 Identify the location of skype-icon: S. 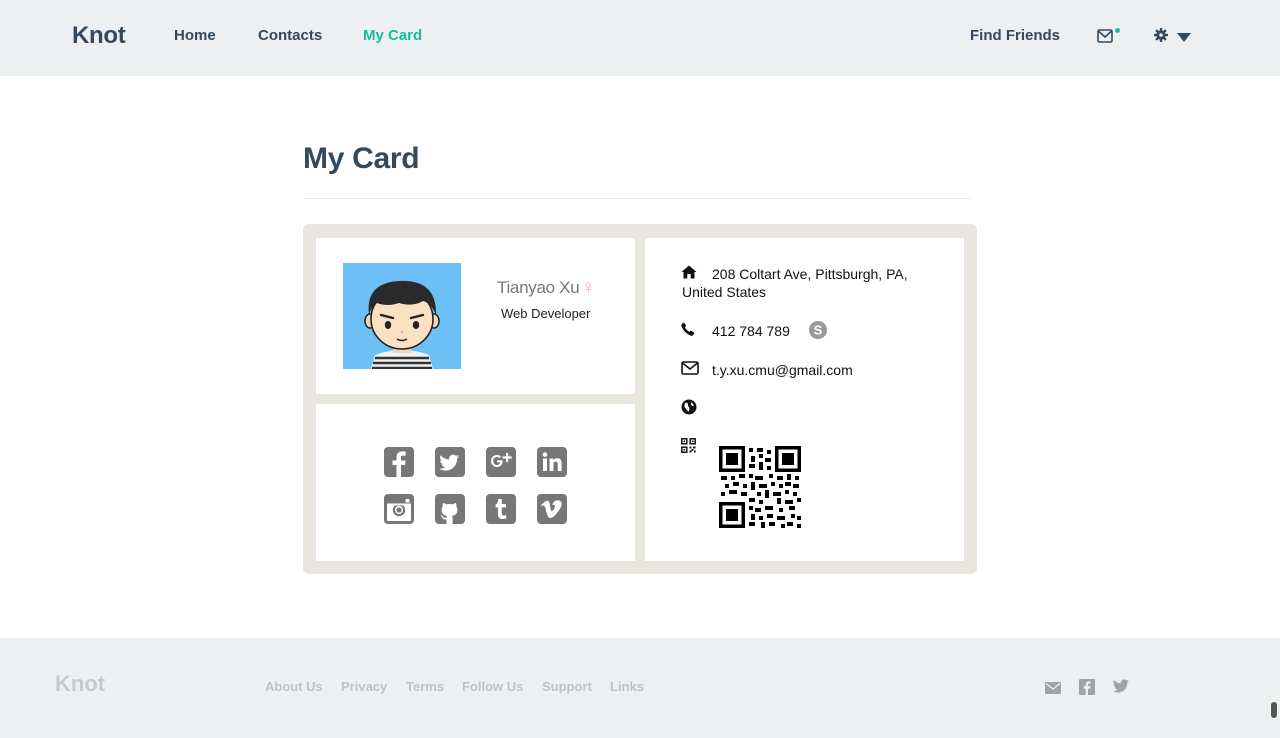
(818, 330).